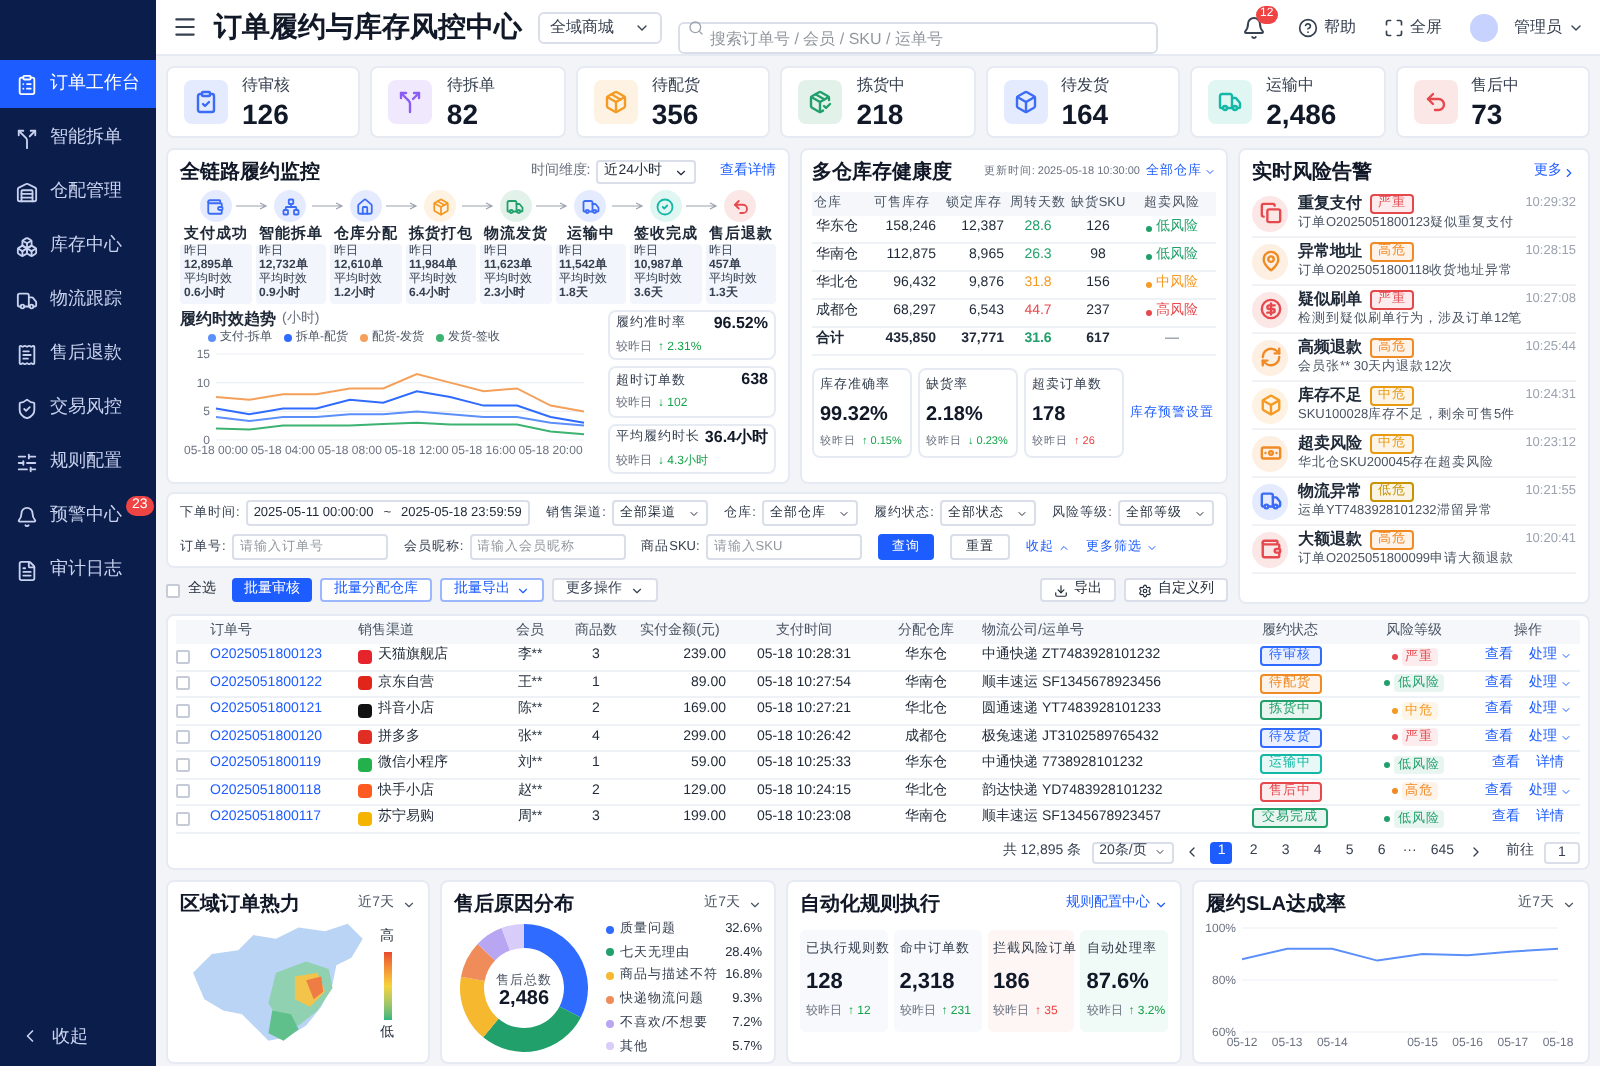  Describe the element at coordinates (1330, 251) in the screenshot. I see `alert-title: 异常地址` at that location.